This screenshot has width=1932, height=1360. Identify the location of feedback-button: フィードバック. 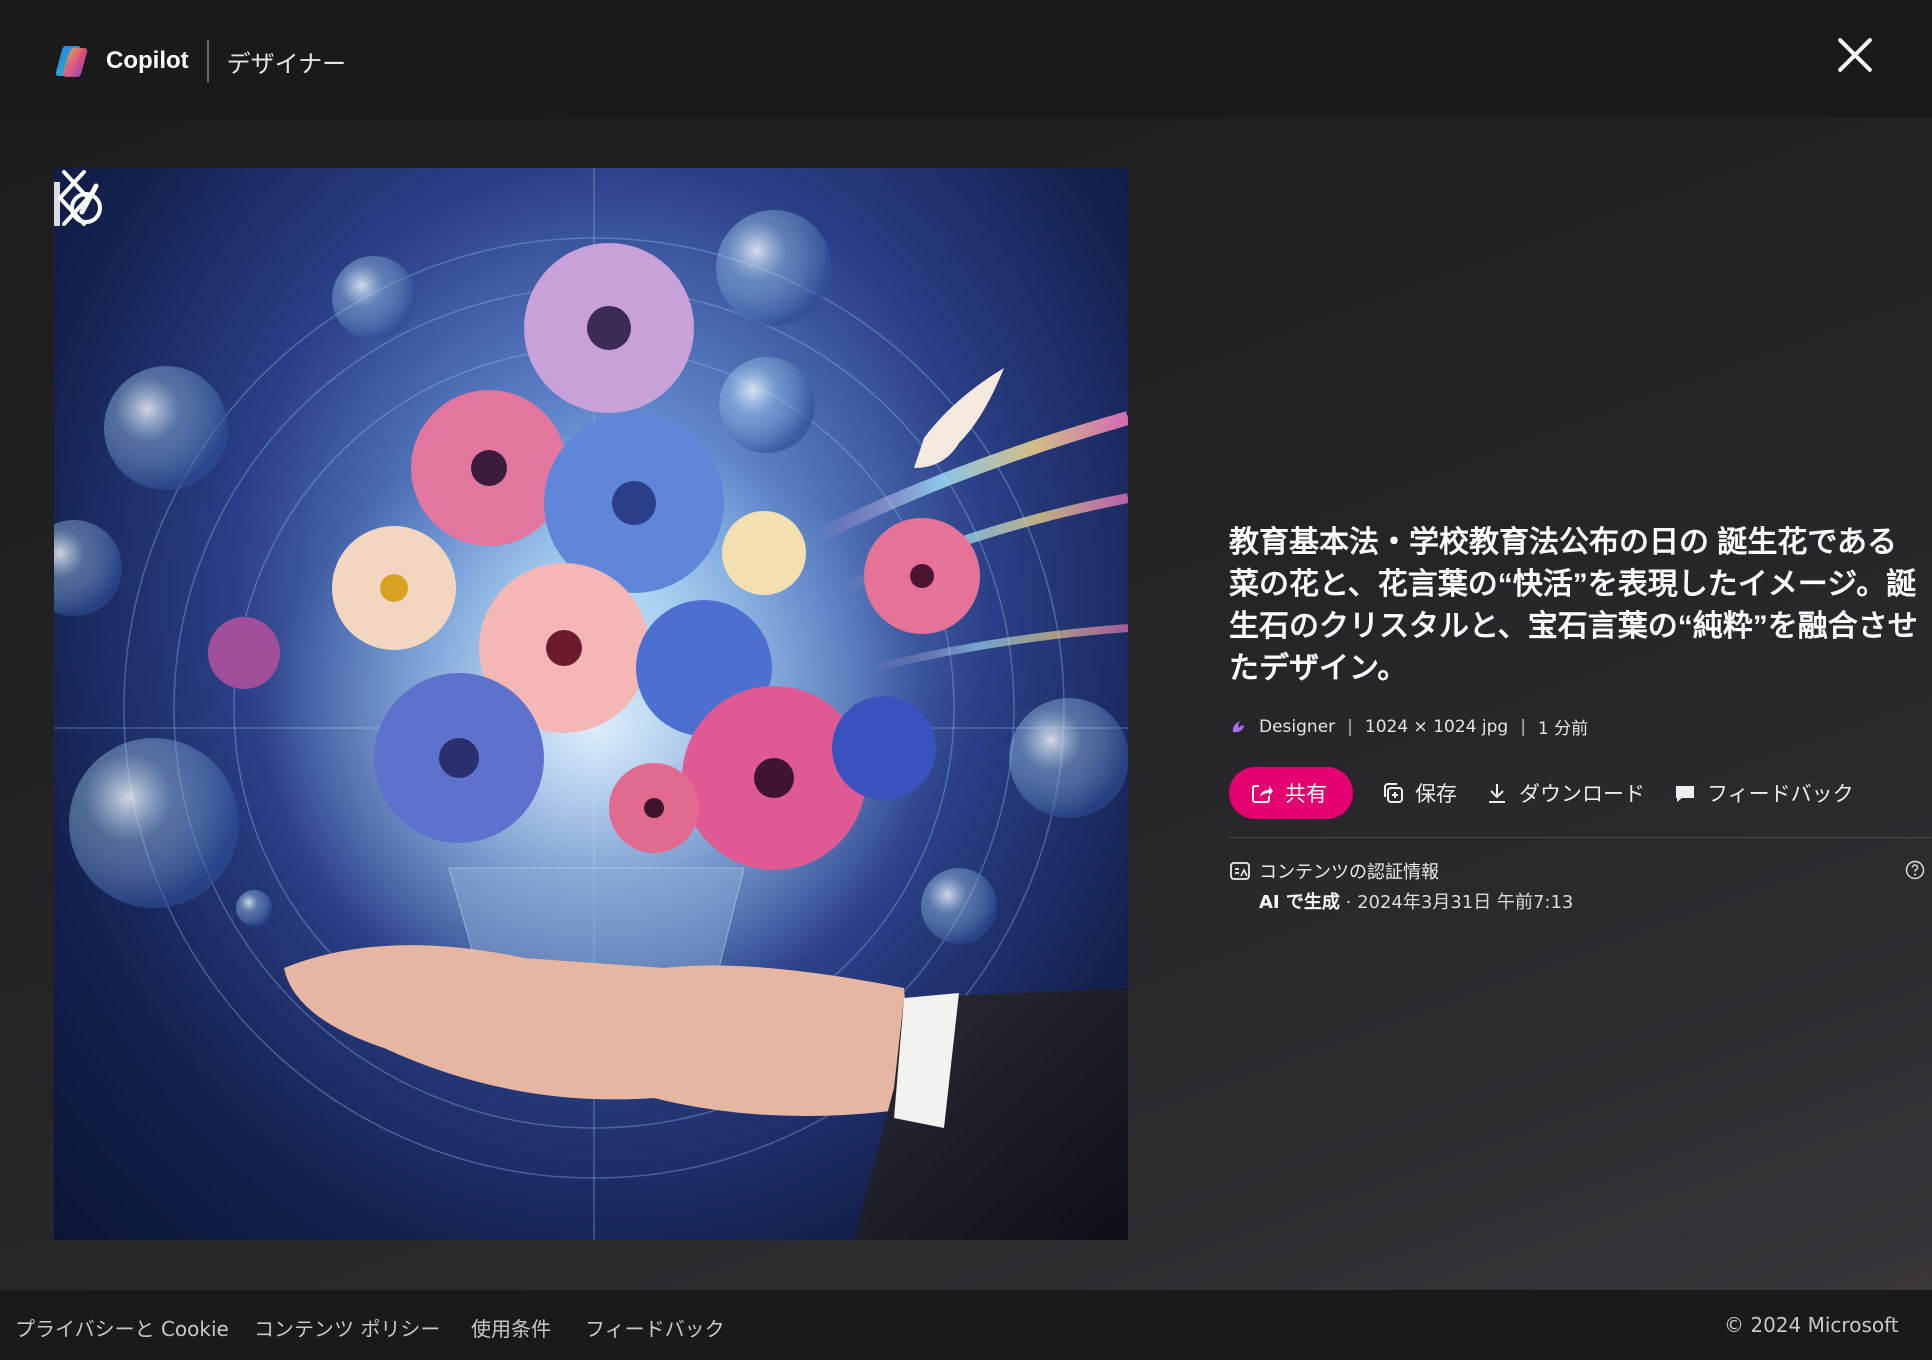
(1763, 793).